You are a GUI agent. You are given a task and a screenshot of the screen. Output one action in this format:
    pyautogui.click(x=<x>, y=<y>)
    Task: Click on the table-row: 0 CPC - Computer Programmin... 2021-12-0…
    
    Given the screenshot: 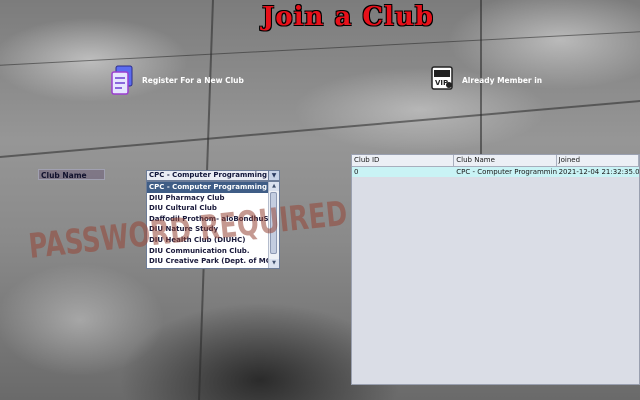 What is the action you would take?
    pyautogui.click(x=495, y=172)
    